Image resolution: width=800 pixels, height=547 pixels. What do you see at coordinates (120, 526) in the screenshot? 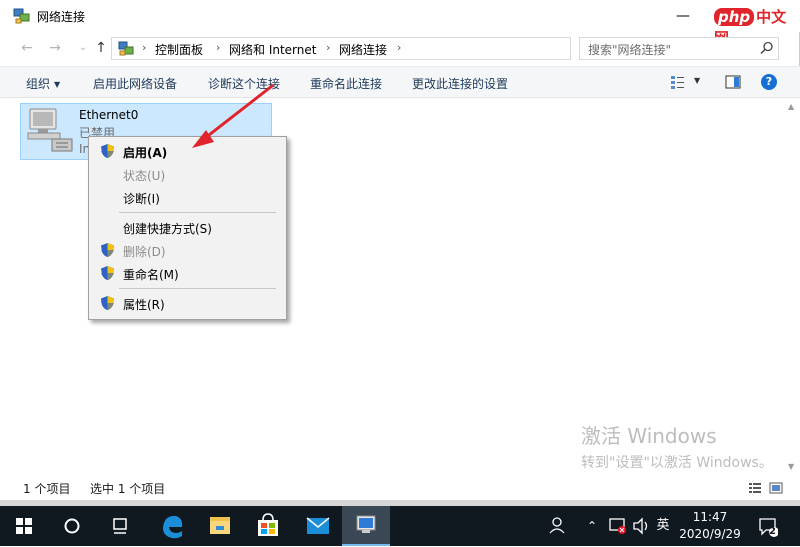
I see `task-view-icon` at bounding box center [120, 526].